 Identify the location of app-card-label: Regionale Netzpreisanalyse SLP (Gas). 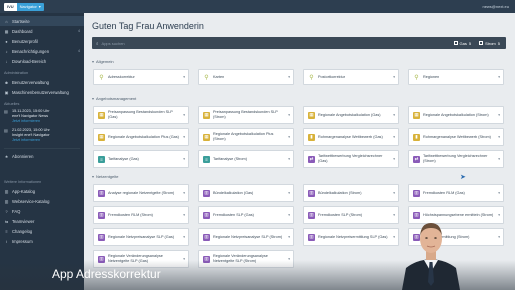
(141, 236).